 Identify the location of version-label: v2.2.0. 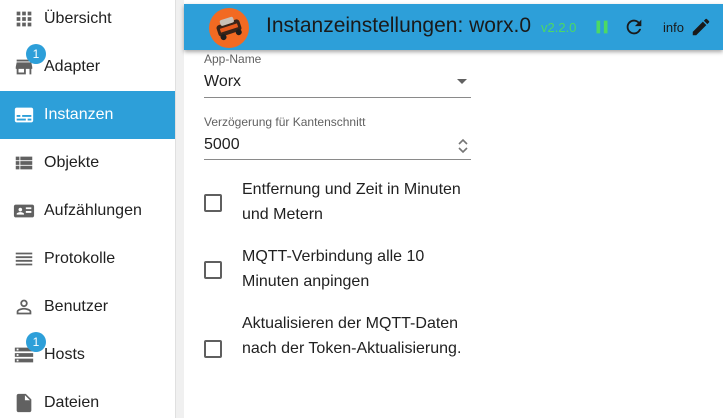
(559, 27).